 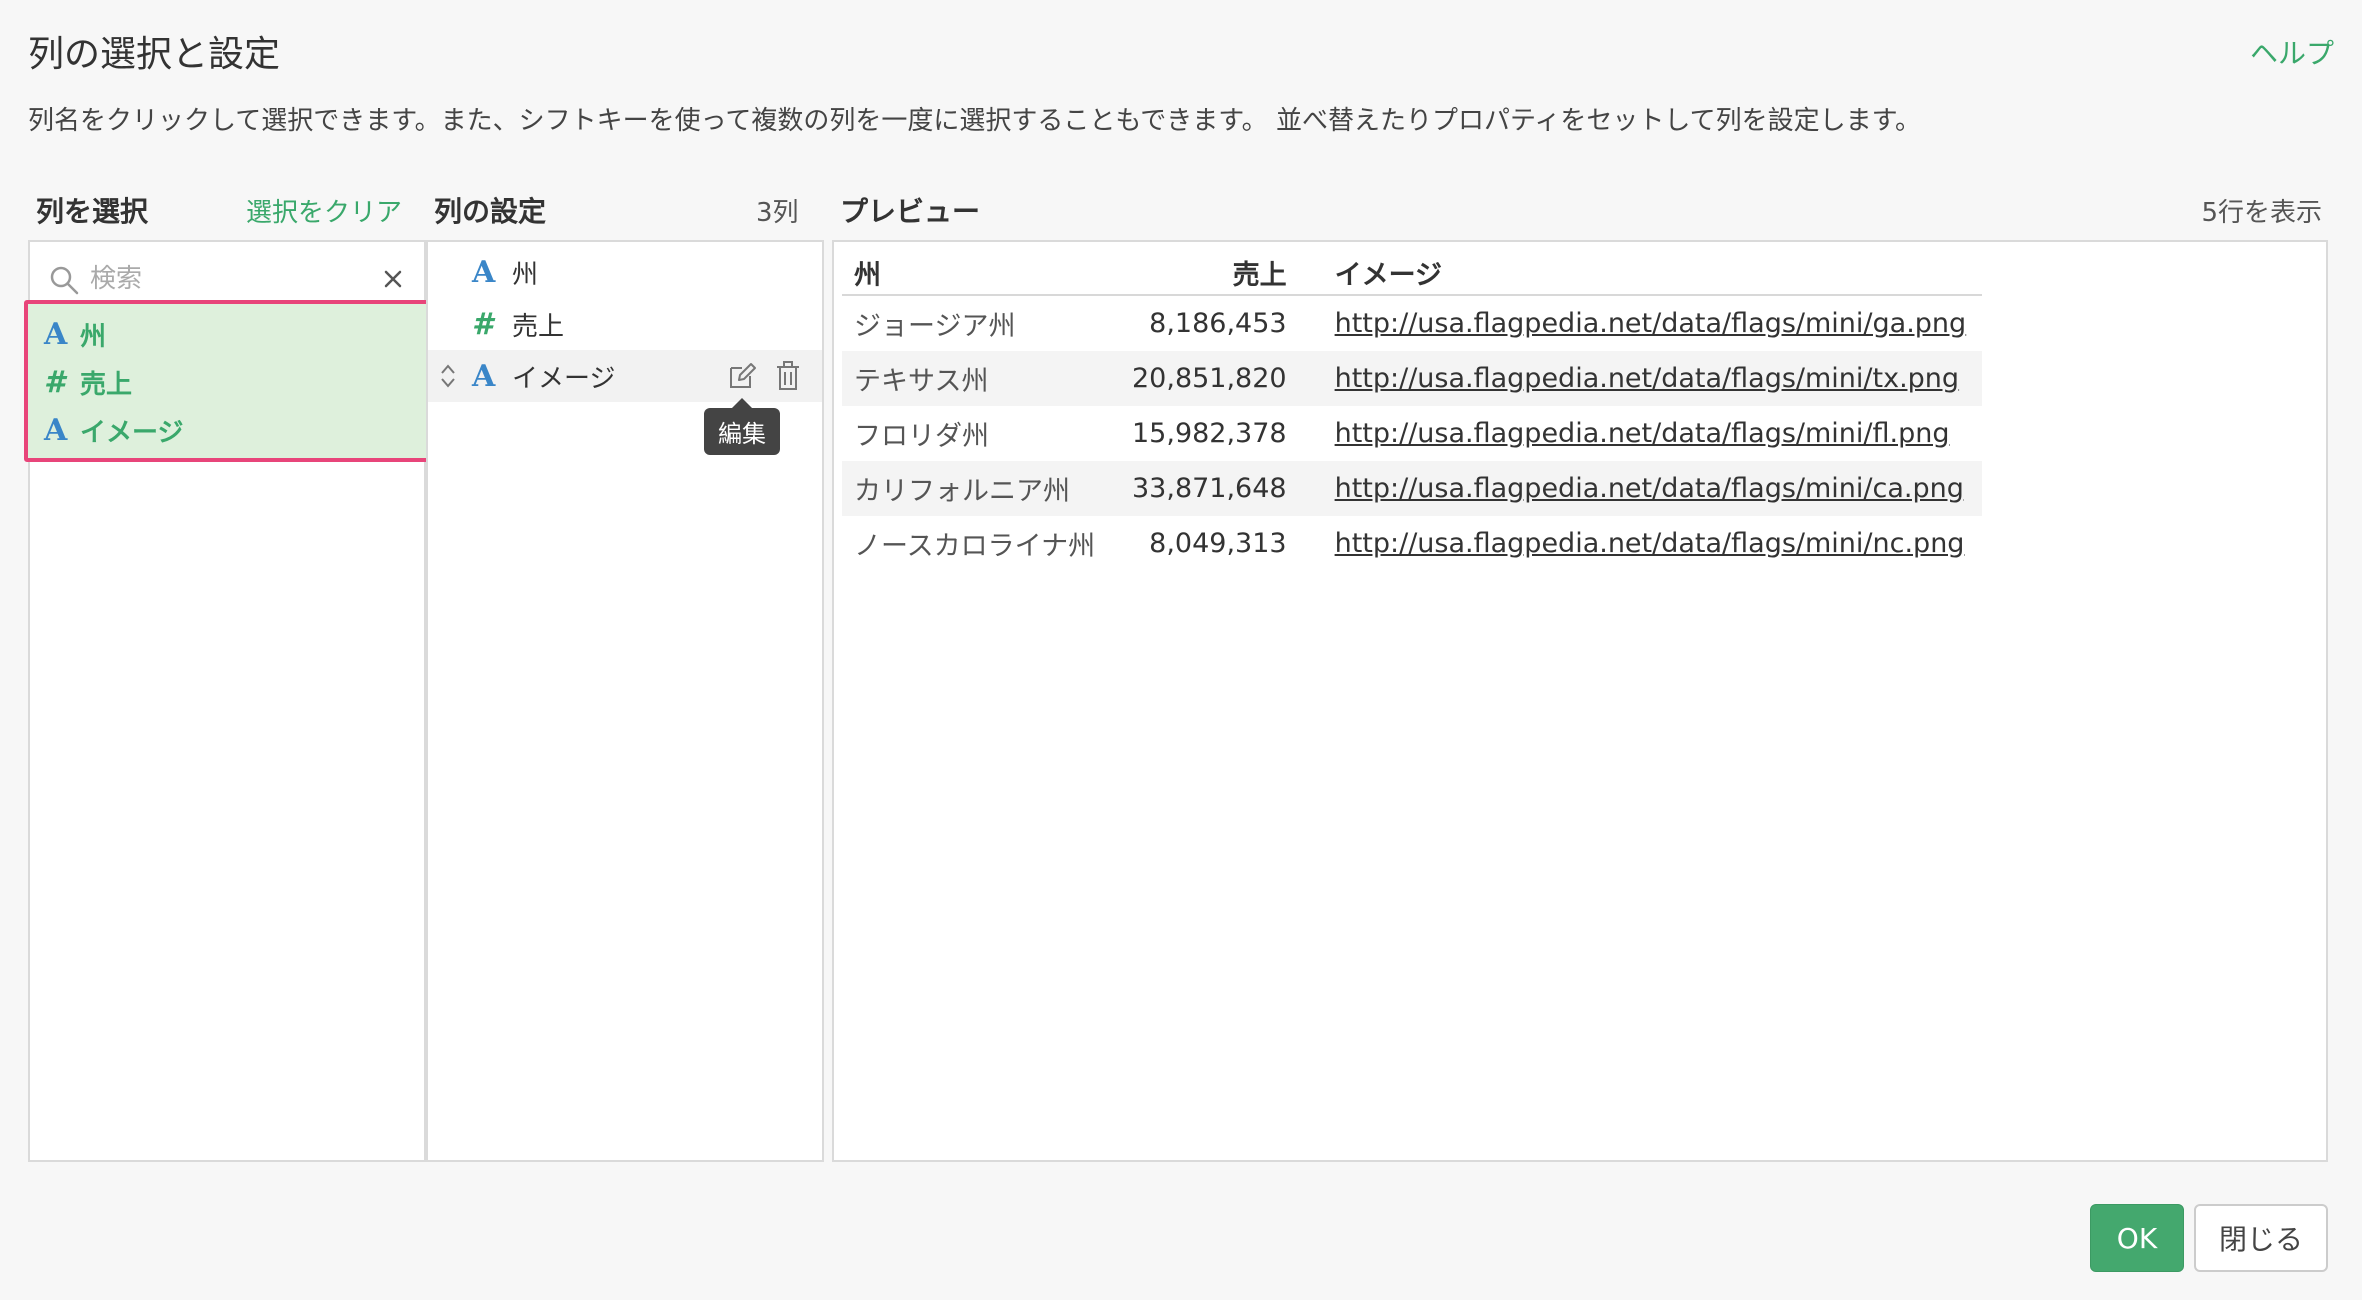 I want to click on trash-icon, so click(x=788, y=376).